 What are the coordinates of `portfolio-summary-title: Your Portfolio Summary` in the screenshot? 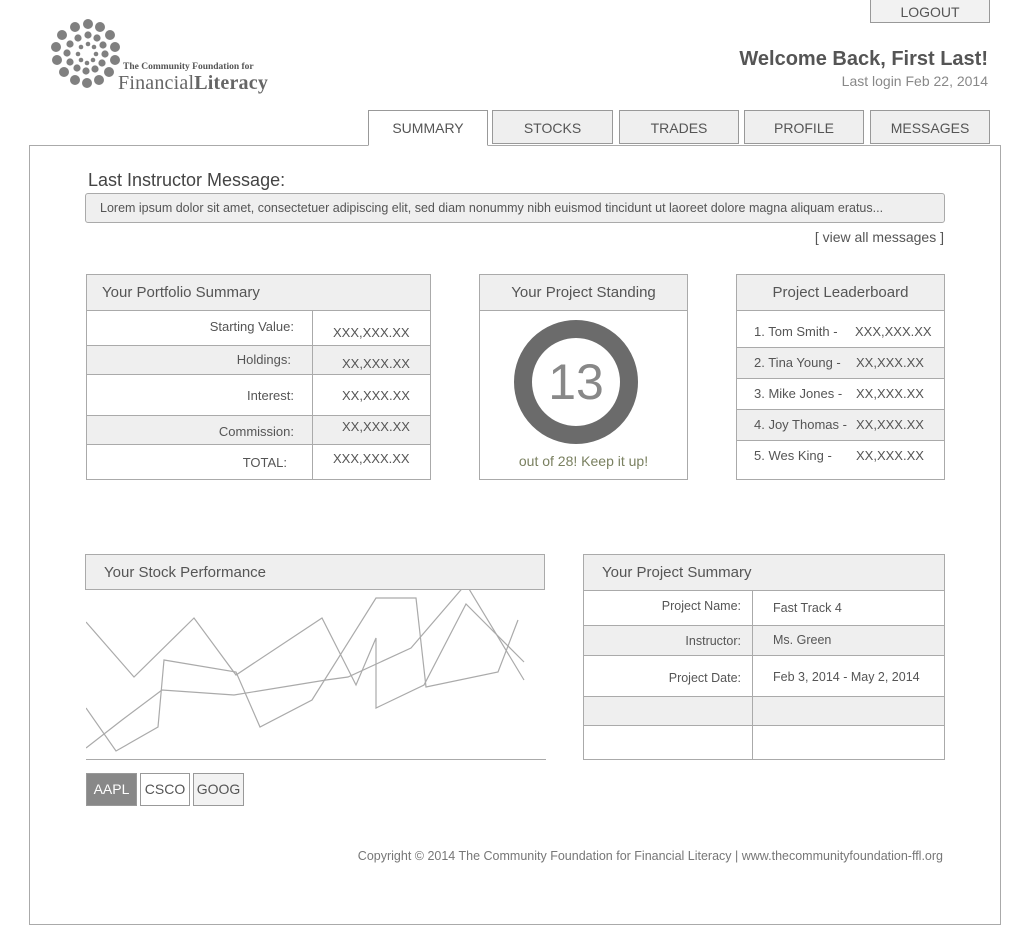 It's located at (258, 293).